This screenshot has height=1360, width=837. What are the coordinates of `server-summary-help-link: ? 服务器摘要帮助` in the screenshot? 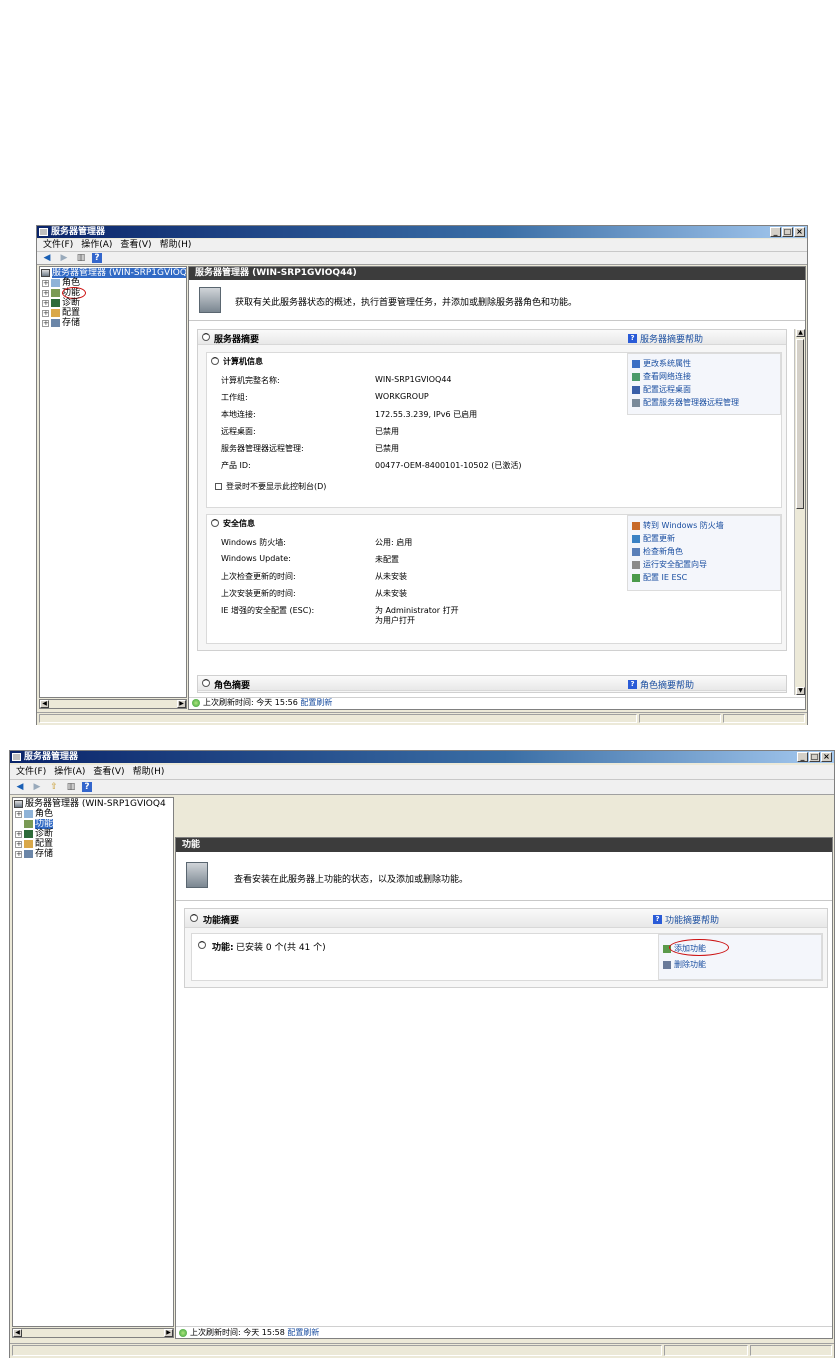 It's located at (665, 338).